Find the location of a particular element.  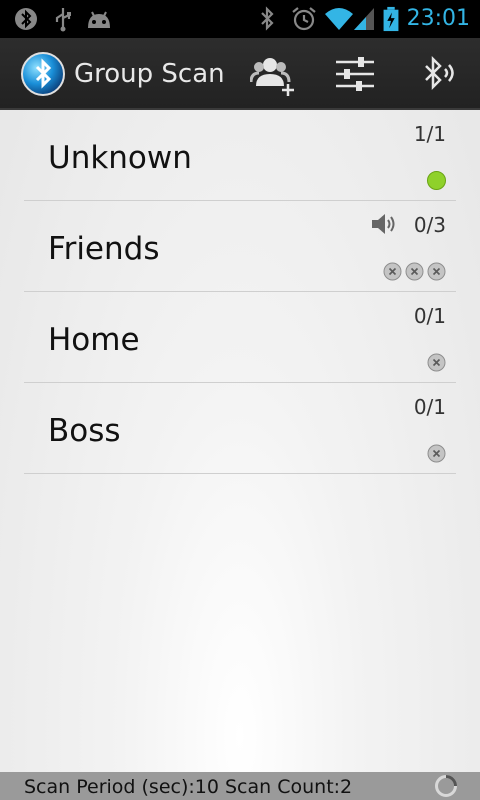

app-logo-icon is located at coordinates (43, 74).